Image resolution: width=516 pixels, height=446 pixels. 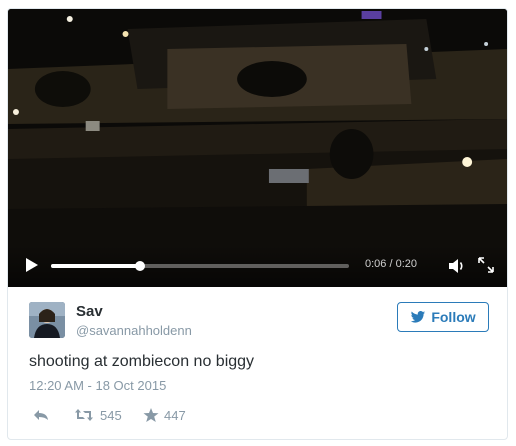 What do you see at coordinates (457, 266) in the screenshot?
I see `volume-icon` at bounding box center [457, 266].